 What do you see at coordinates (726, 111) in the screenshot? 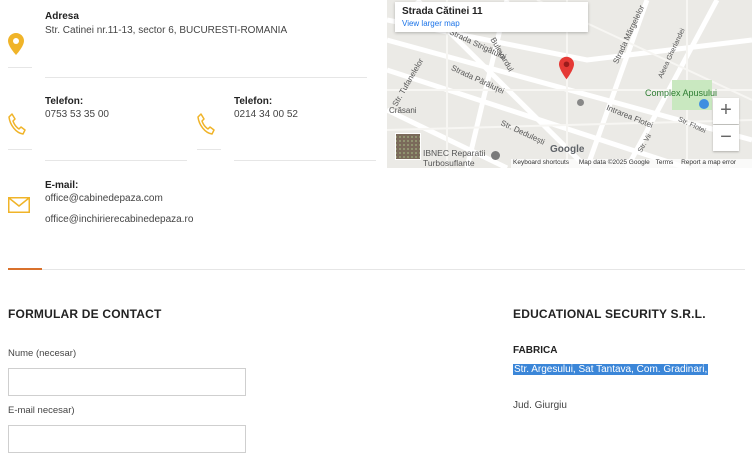
I see `zoom-in-button: +` at bounding box center [726, 111].